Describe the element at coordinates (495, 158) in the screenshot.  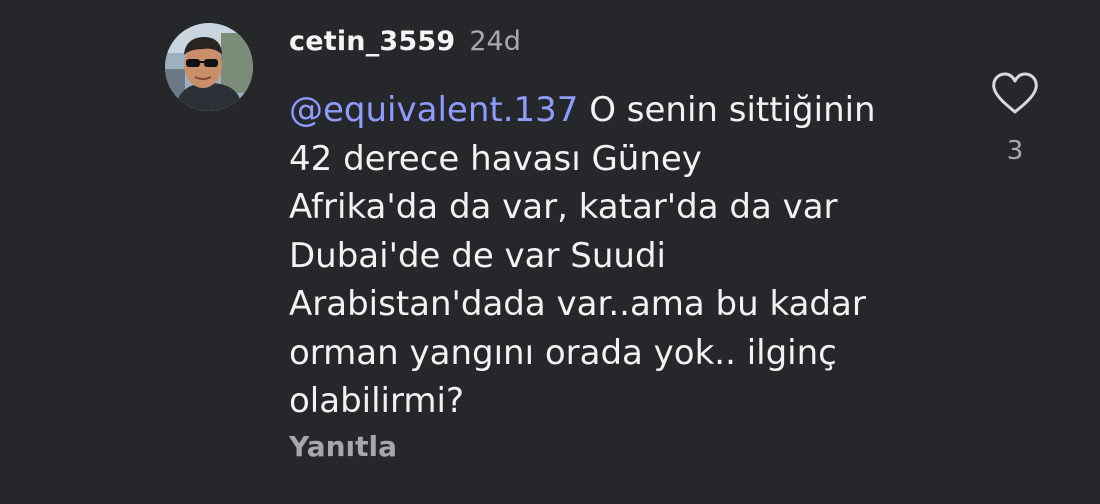
I see `comment-line: 42 derece havası Güney` at that location.